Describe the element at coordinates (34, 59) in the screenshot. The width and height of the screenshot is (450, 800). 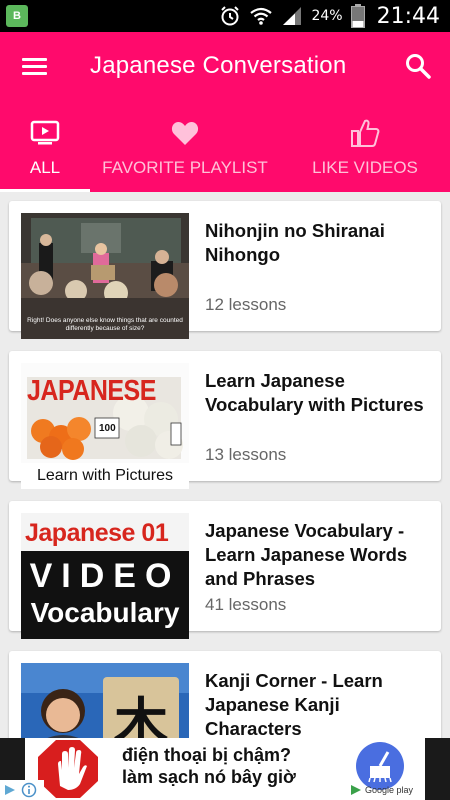
I see `hamburger-icon` at that location.